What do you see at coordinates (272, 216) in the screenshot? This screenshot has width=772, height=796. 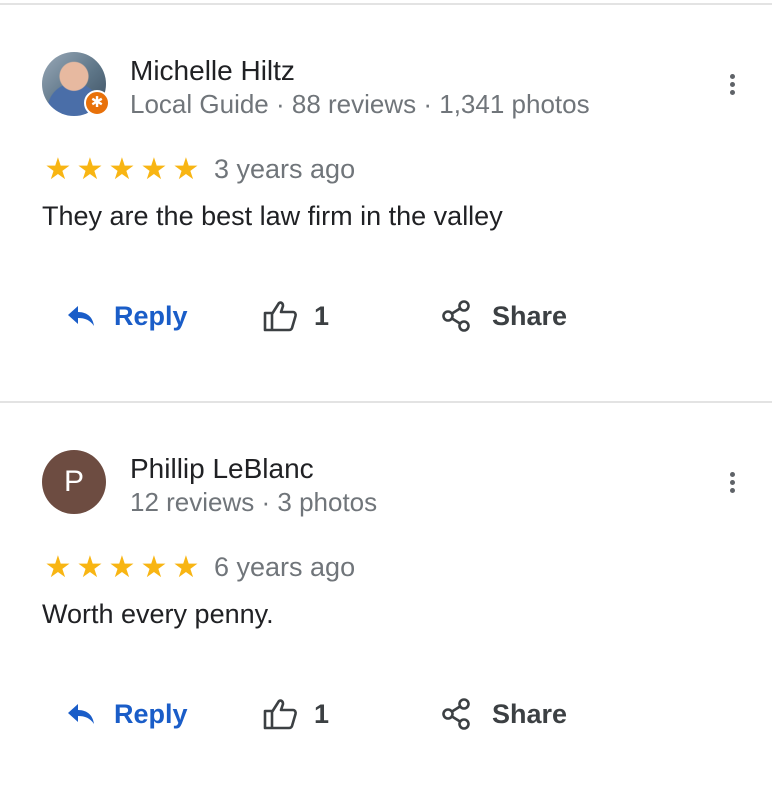 I see `review-text: They are the best law firm in the valley` at bounding box center [272, 216].